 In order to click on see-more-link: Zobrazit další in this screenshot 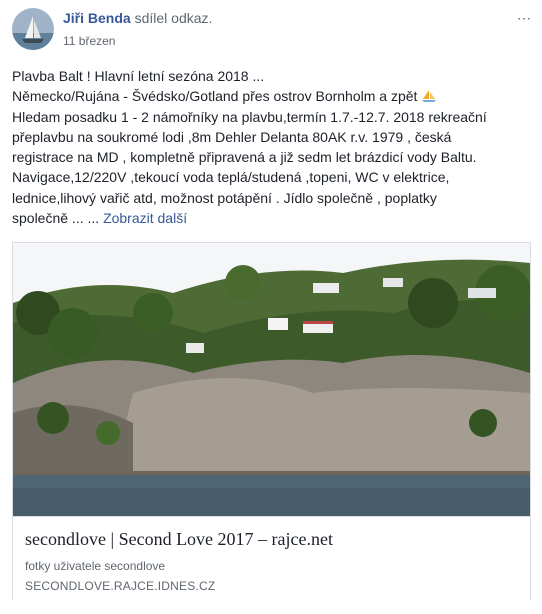, I will do `click(145, 218)`.